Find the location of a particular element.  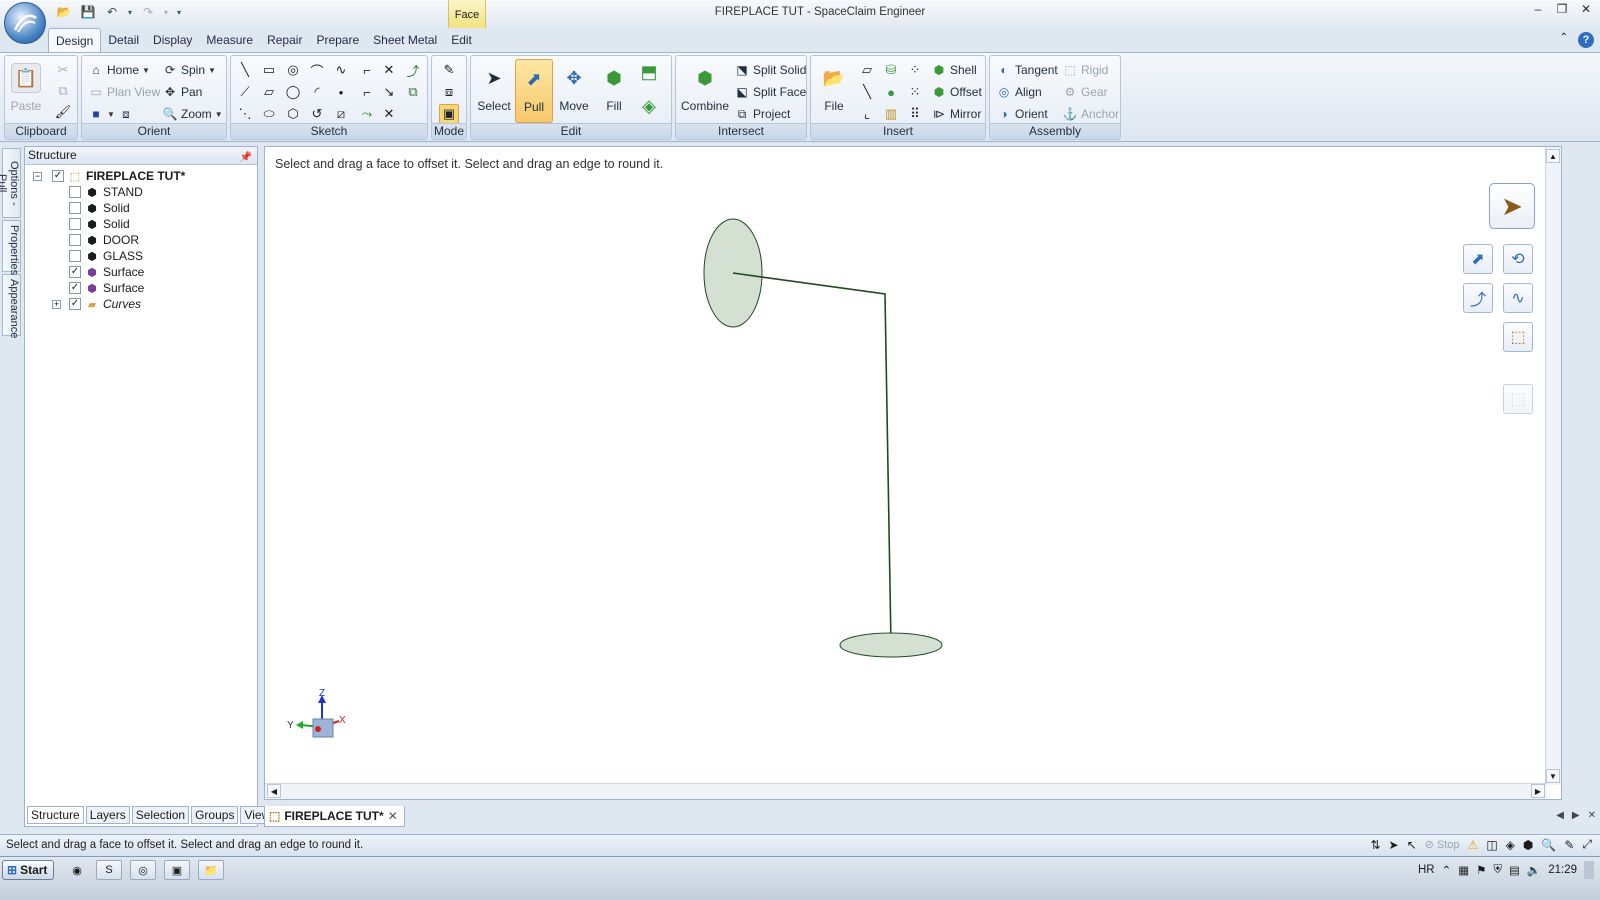

split-face-button: ⬕ Split Face is located at coordinates (770, 92).